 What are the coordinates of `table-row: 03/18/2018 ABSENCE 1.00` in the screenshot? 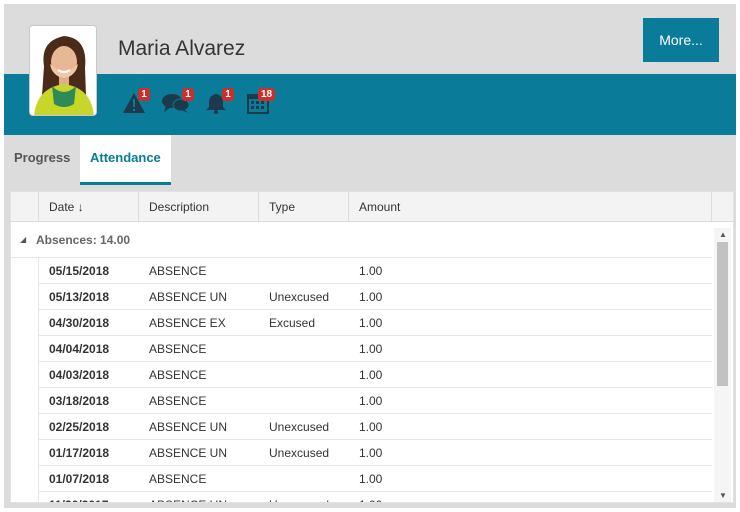 It's located at (375, 401).